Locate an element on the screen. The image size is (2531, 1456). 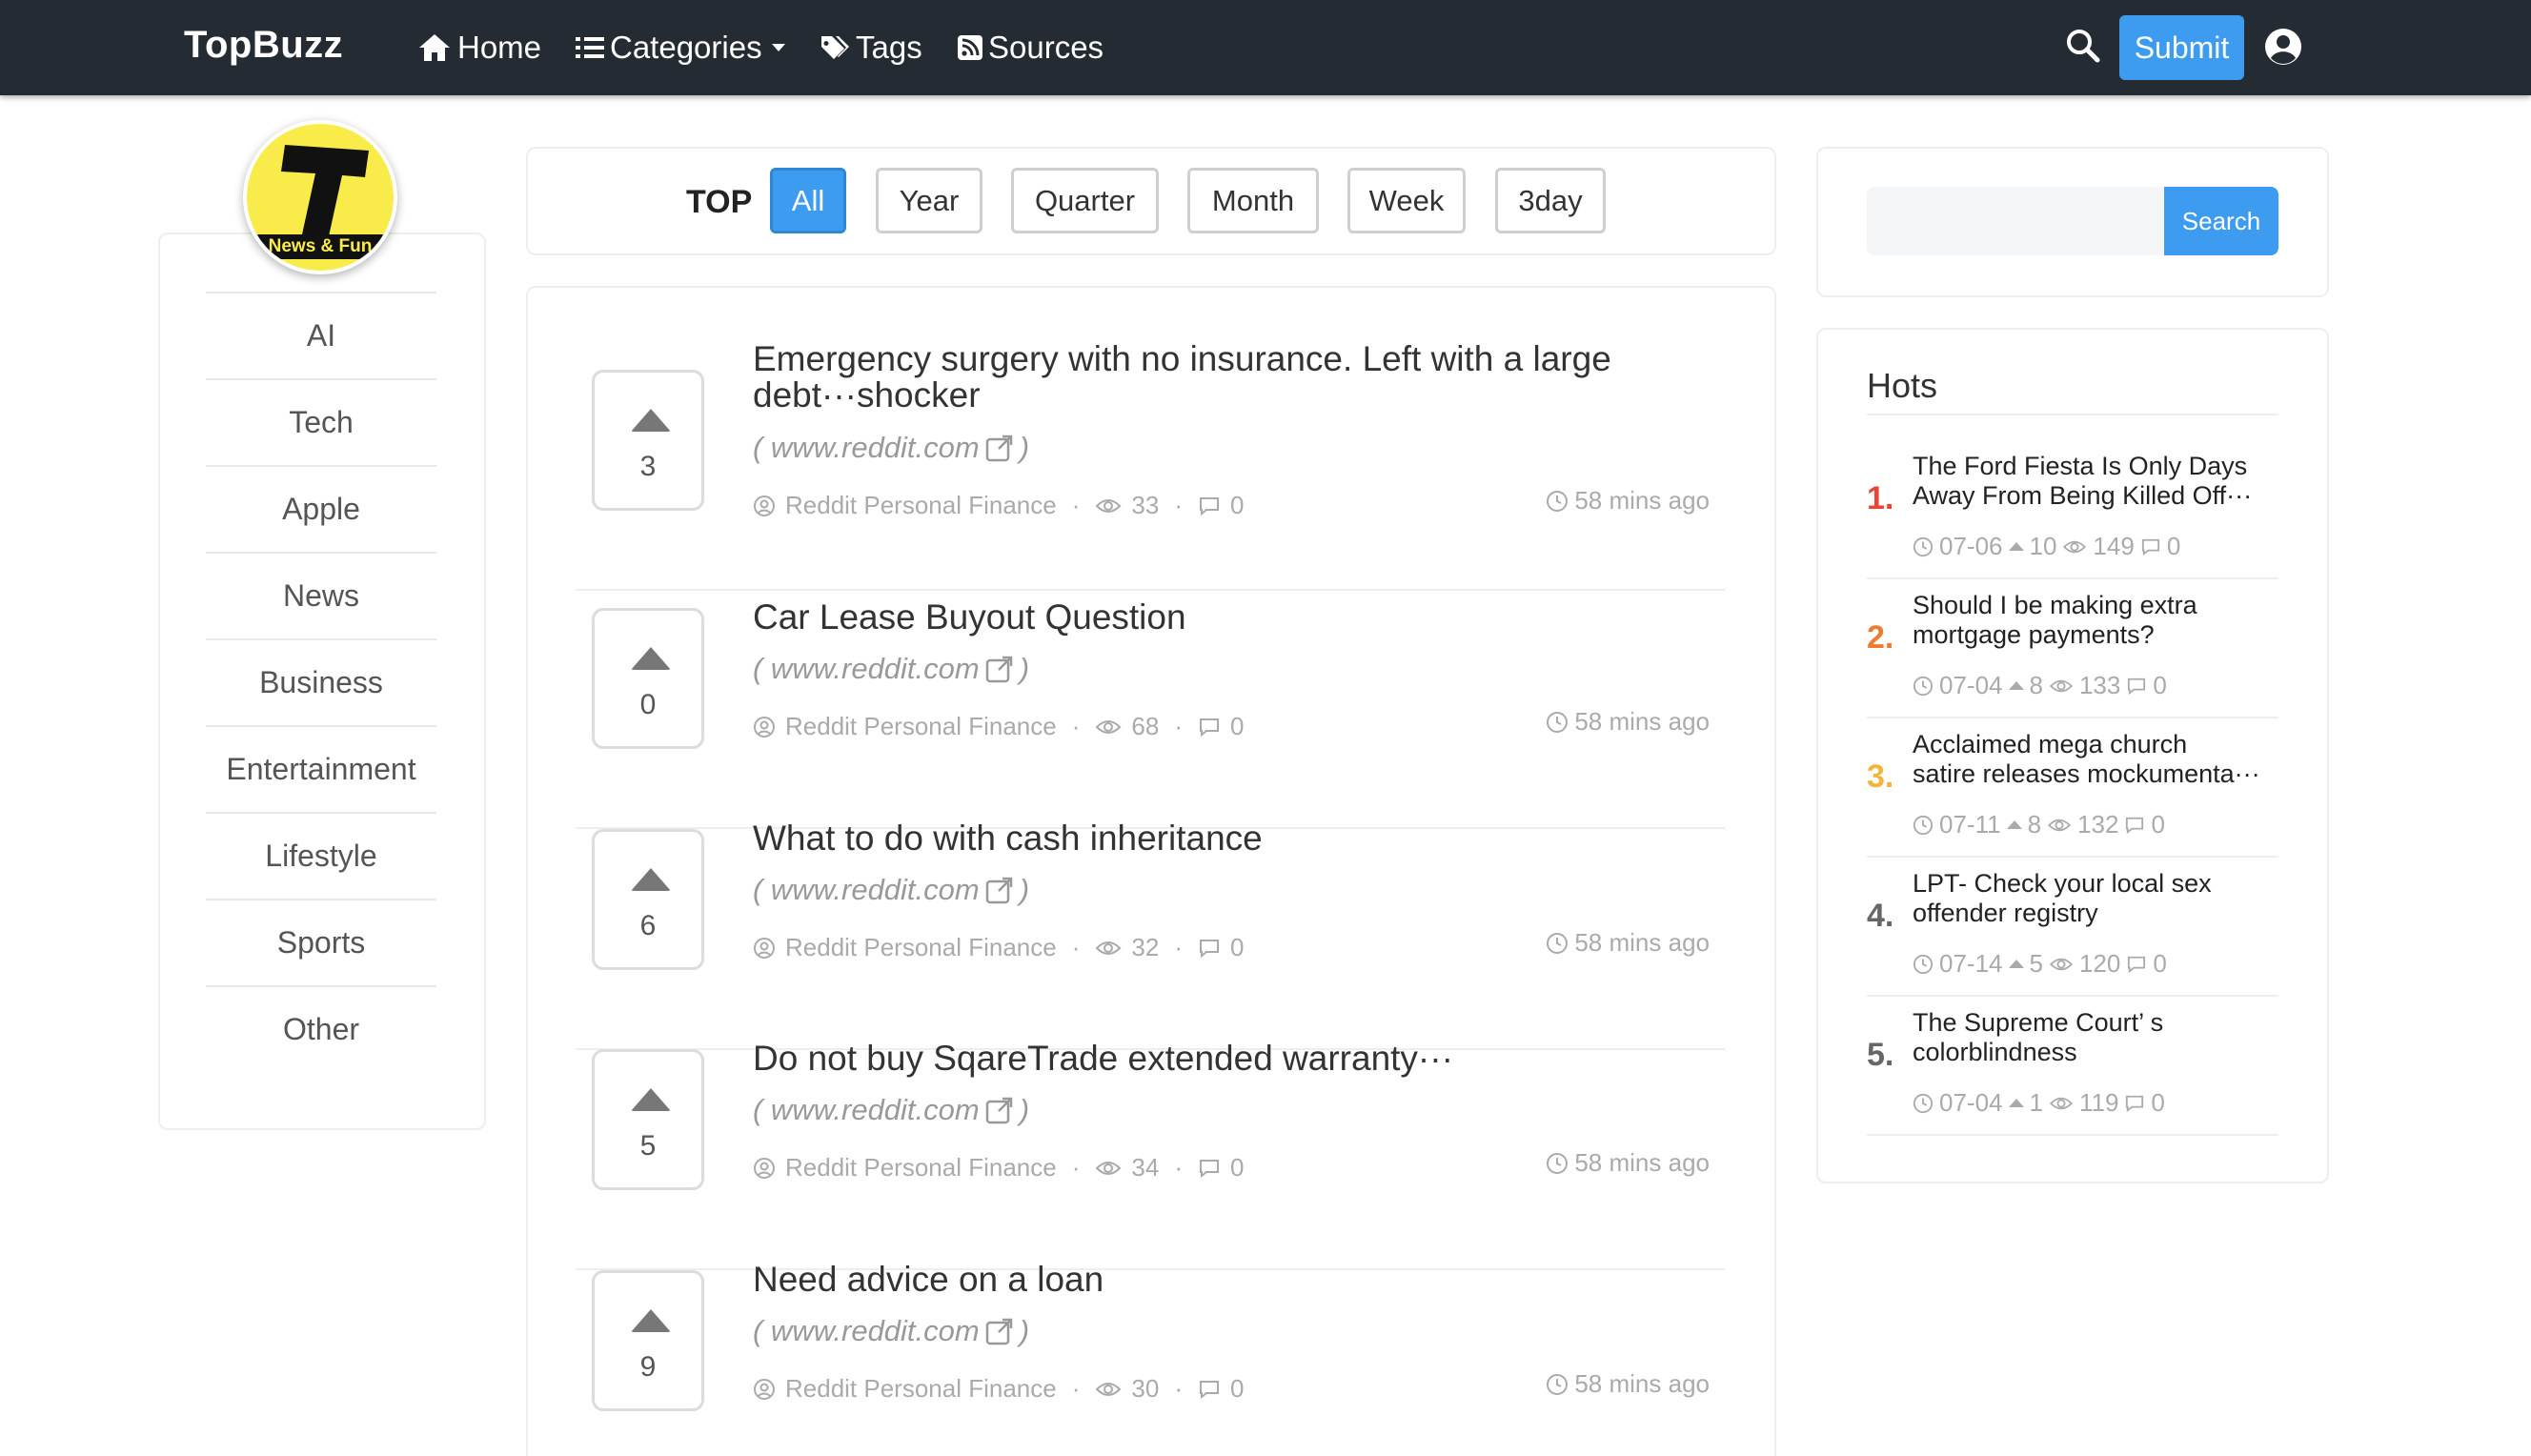
vote-count: 9 is located at coordinates (648, 1367).